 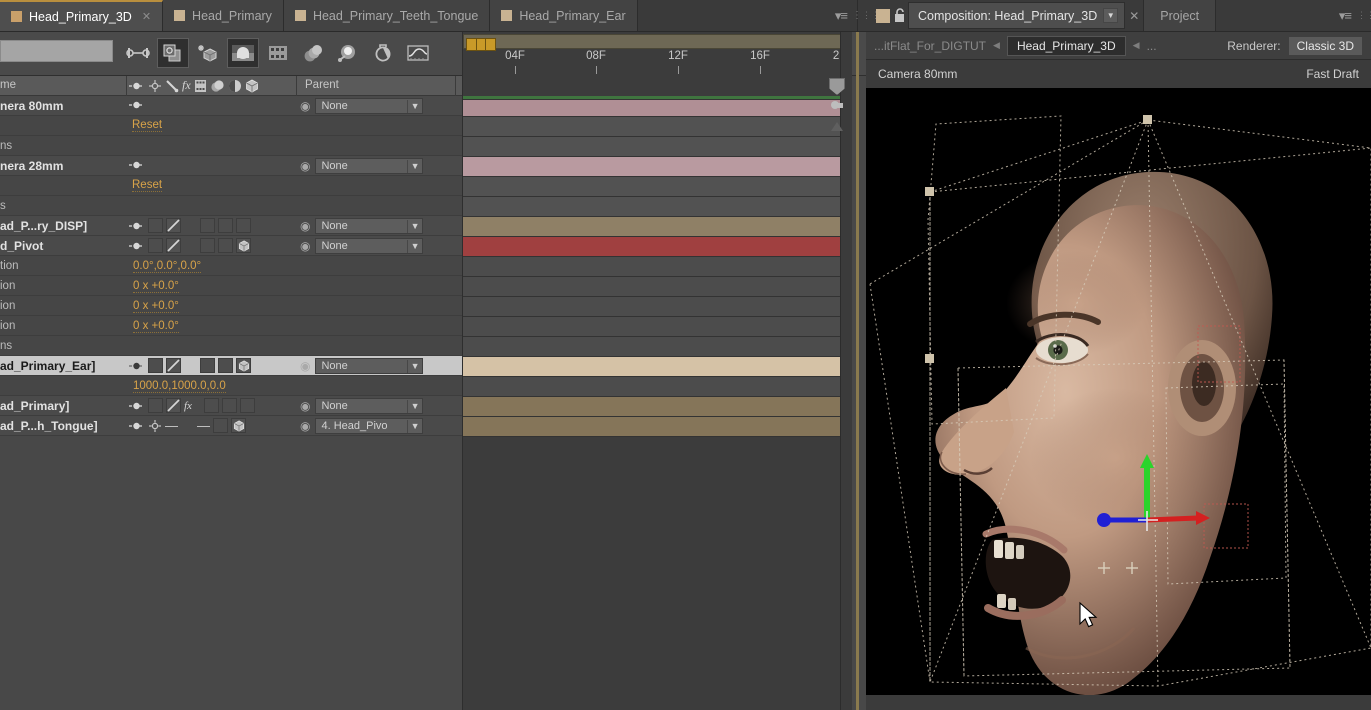 I want to click on tab-project: Project, so click(x=1180, y=15).